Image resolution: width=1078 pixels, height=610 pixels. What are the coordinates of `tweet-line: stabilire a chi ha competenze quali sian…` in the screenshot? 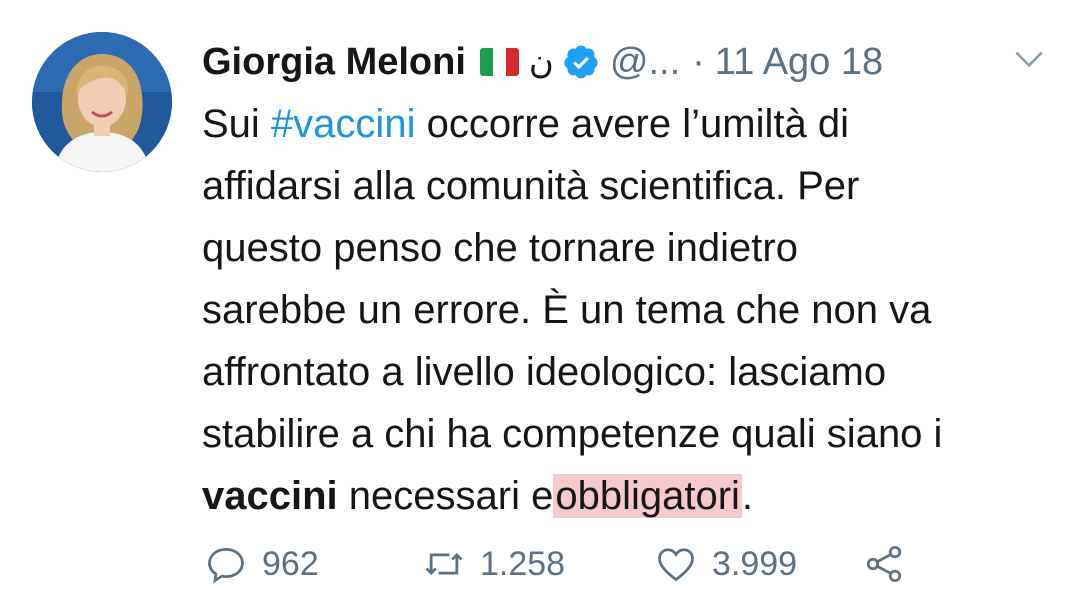 It's located at (572, 434).